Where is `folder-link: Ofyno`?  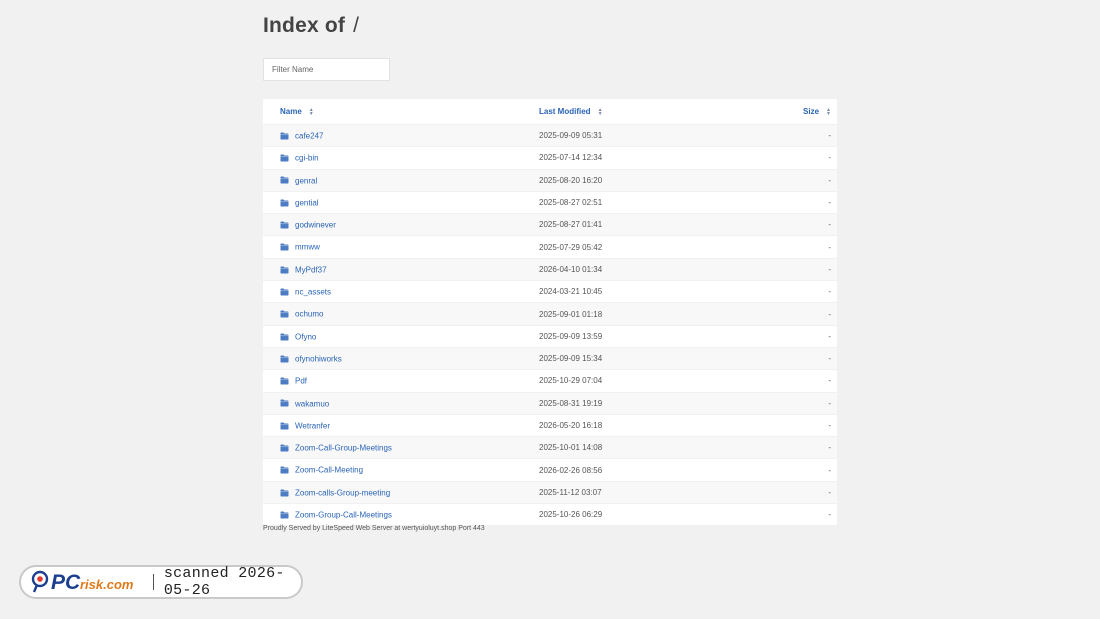
folder-link: Ofyno is located at coordinates (305, 336).